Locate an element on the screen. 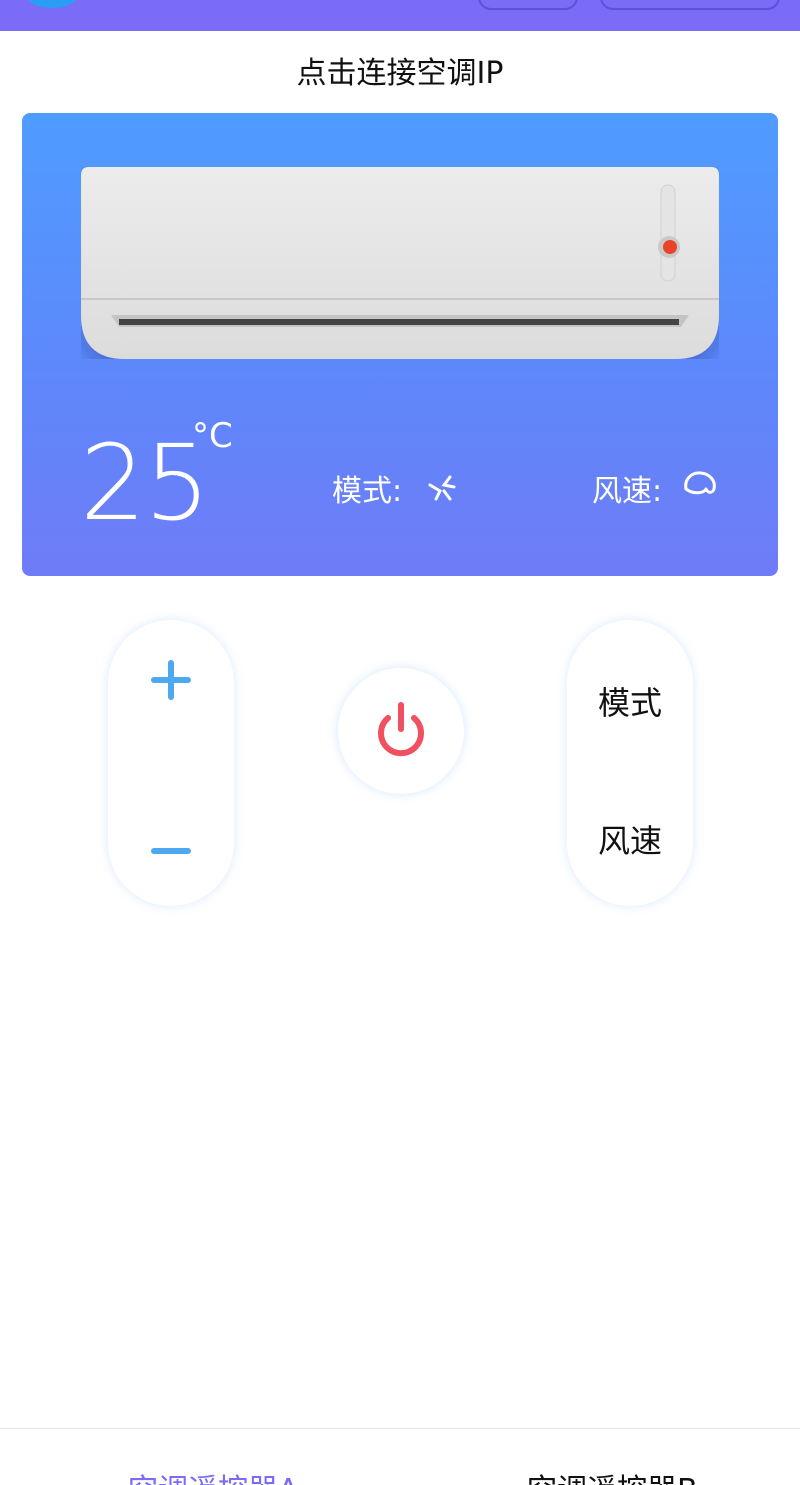  plus-icon is located at coordinates (171, 680).